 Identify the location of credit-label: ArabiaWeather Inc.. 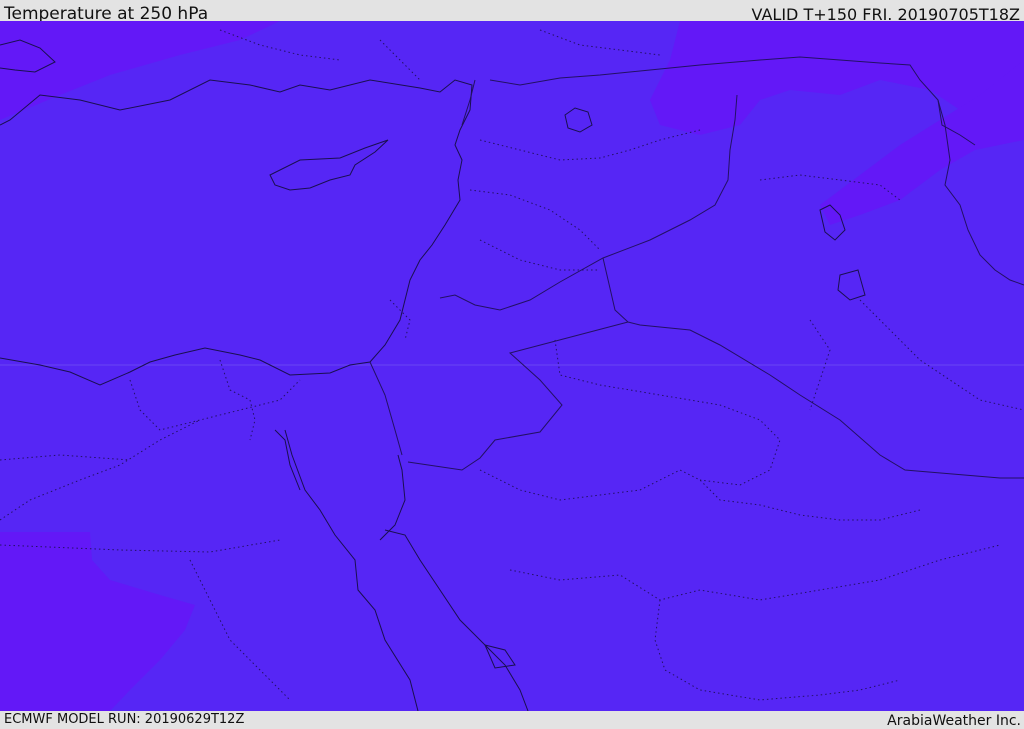
(954, 721).